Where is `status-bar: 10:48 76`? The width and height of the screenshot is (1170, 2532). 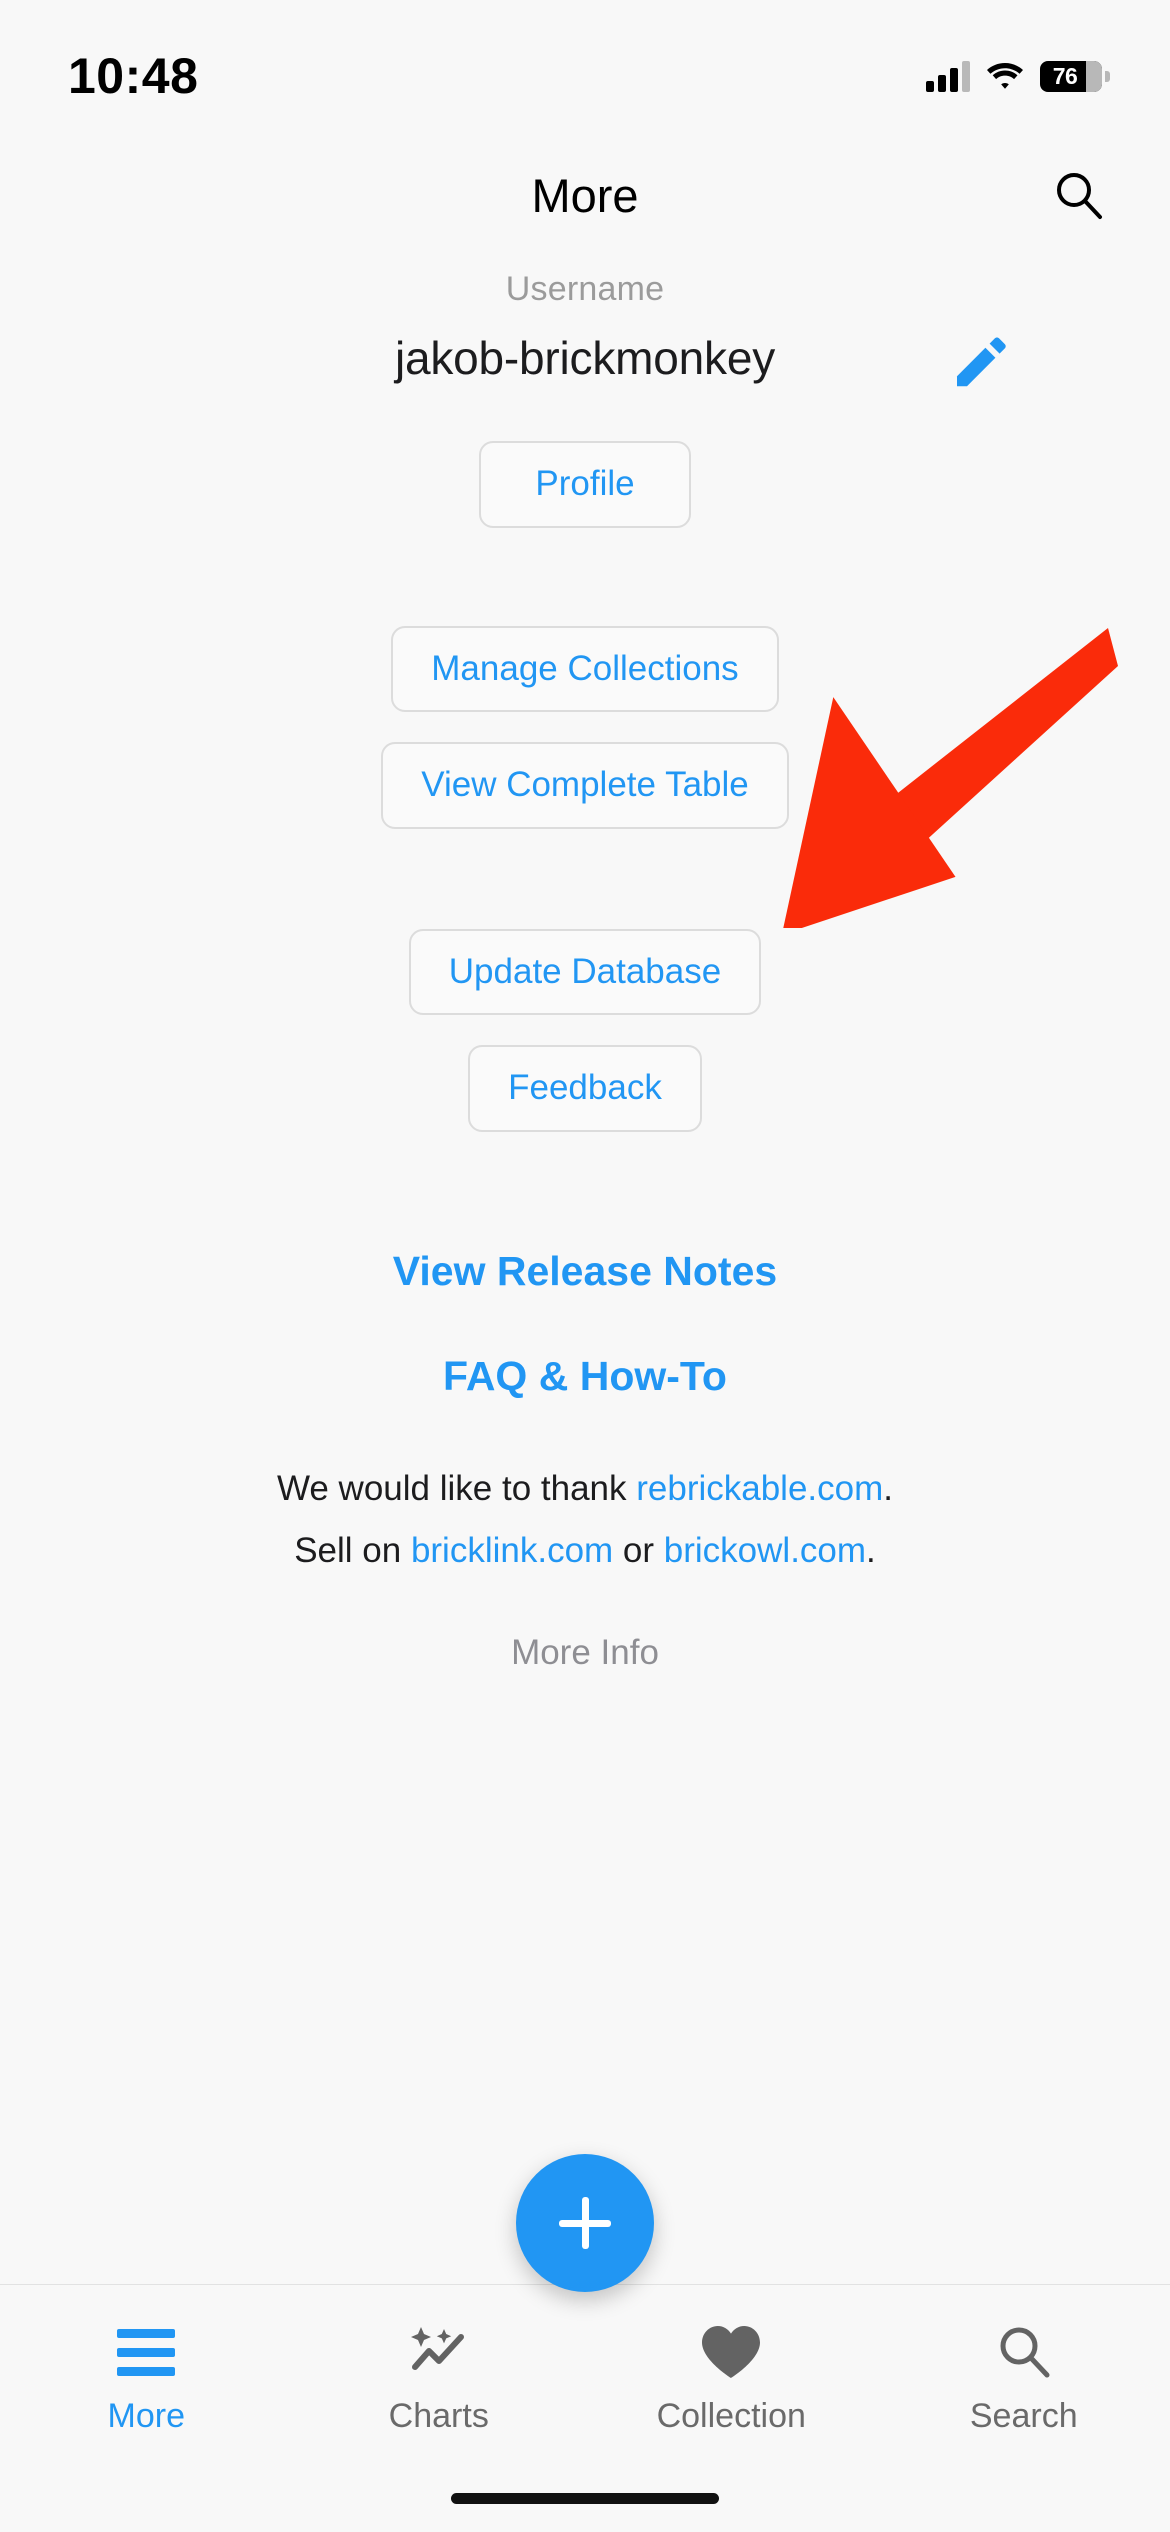
status-bar: 10:48 76 is located at coordinates (585, 65).